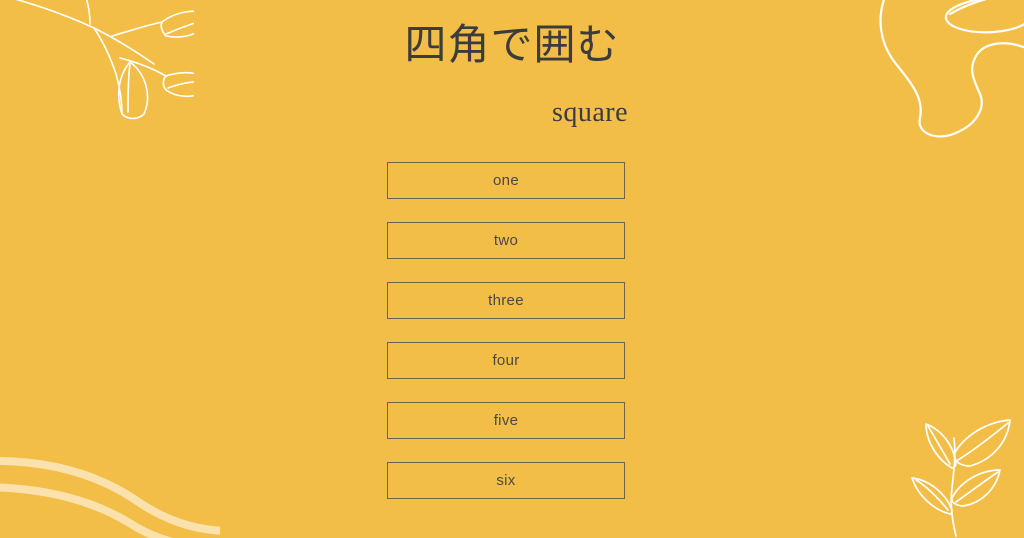 The image size is (1024, 538). What do you see at coordinates (506, 300) in the screenshot?
I see `list-item: three` at bounding box center [506, 300].